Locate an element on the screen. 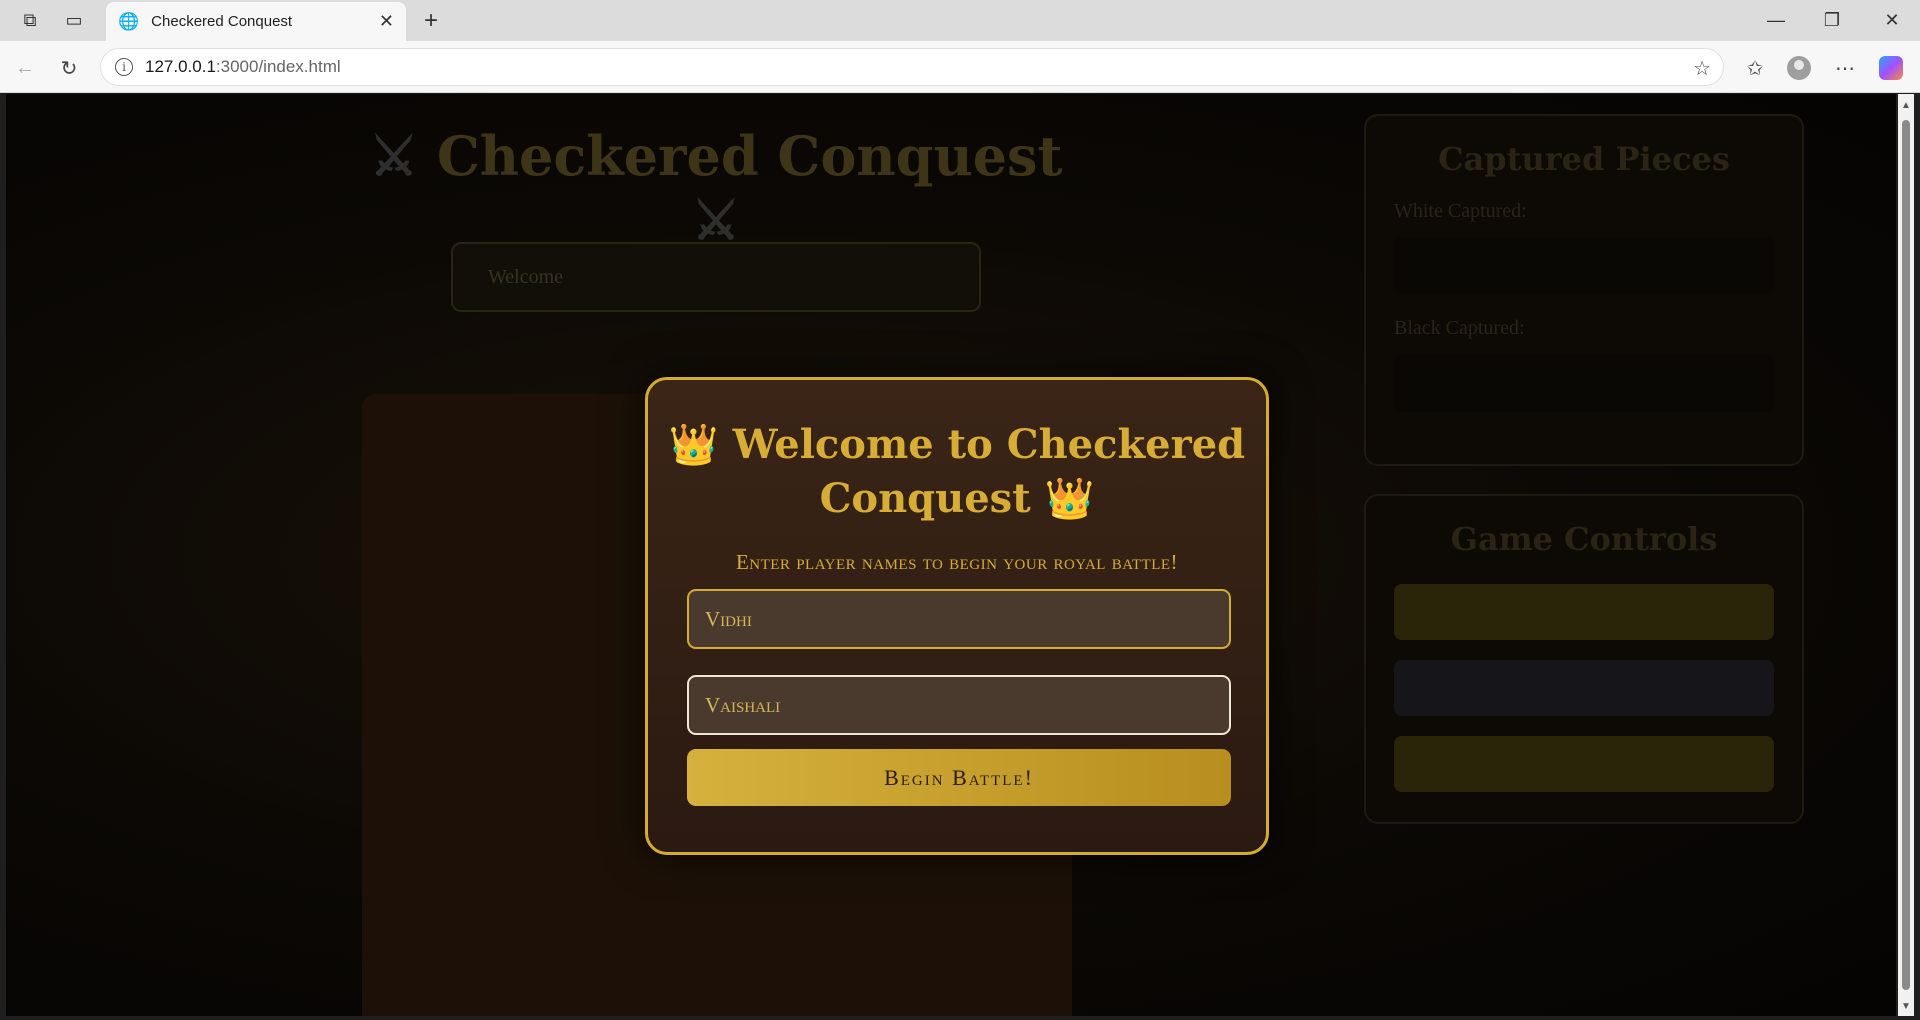 The image size is (1920, 1020). status-text: Welcome is located at coordinates (526, 277).